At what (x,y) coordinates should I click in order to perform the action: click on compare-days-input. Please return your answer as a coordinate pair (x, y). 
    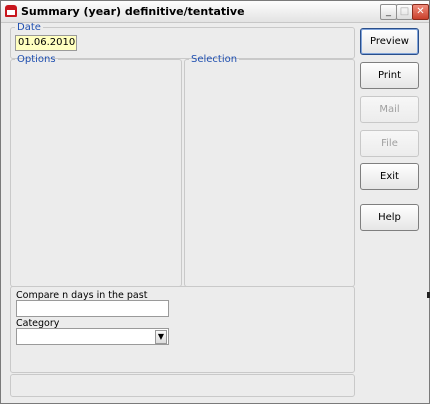
    Looking at the image, I should click on (92, 308).